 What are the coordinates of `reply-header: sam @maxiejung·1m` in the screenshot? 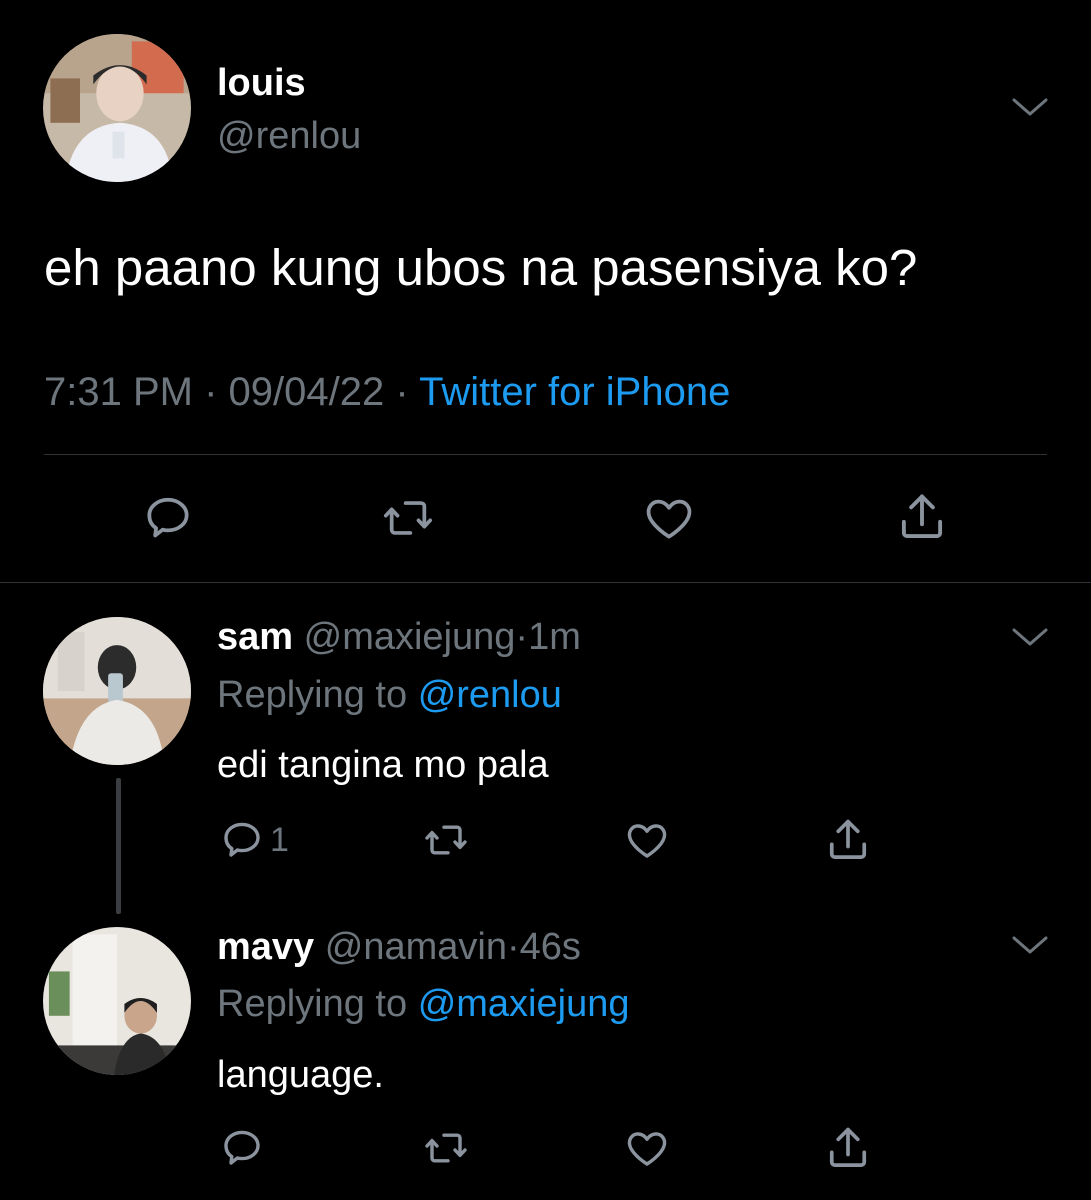 It's located at (399, 637).